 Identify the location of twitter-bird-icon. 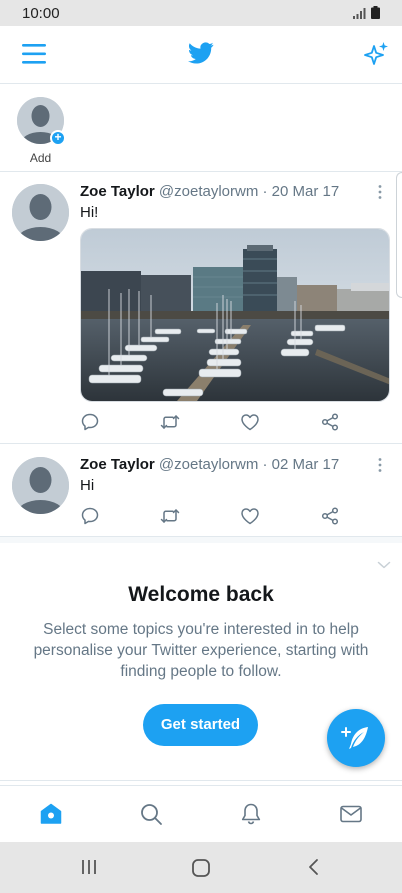
(201, 53).